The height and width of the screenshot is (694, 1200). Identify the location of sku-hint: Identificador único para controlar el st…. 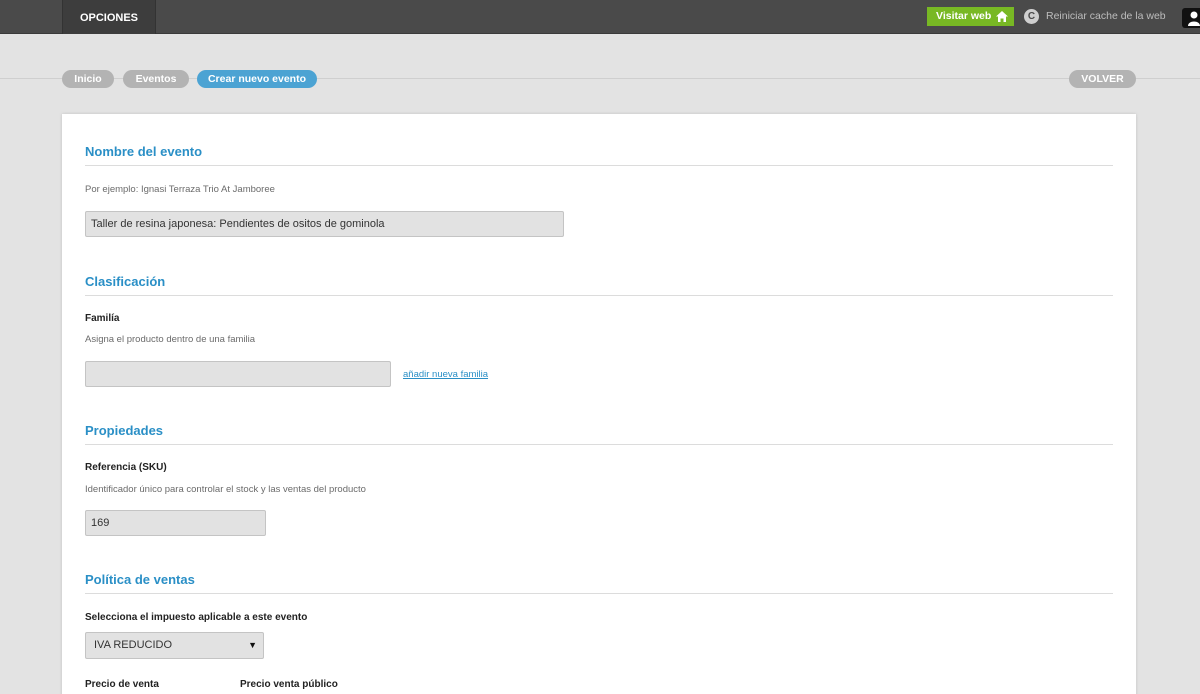
(225, 489).